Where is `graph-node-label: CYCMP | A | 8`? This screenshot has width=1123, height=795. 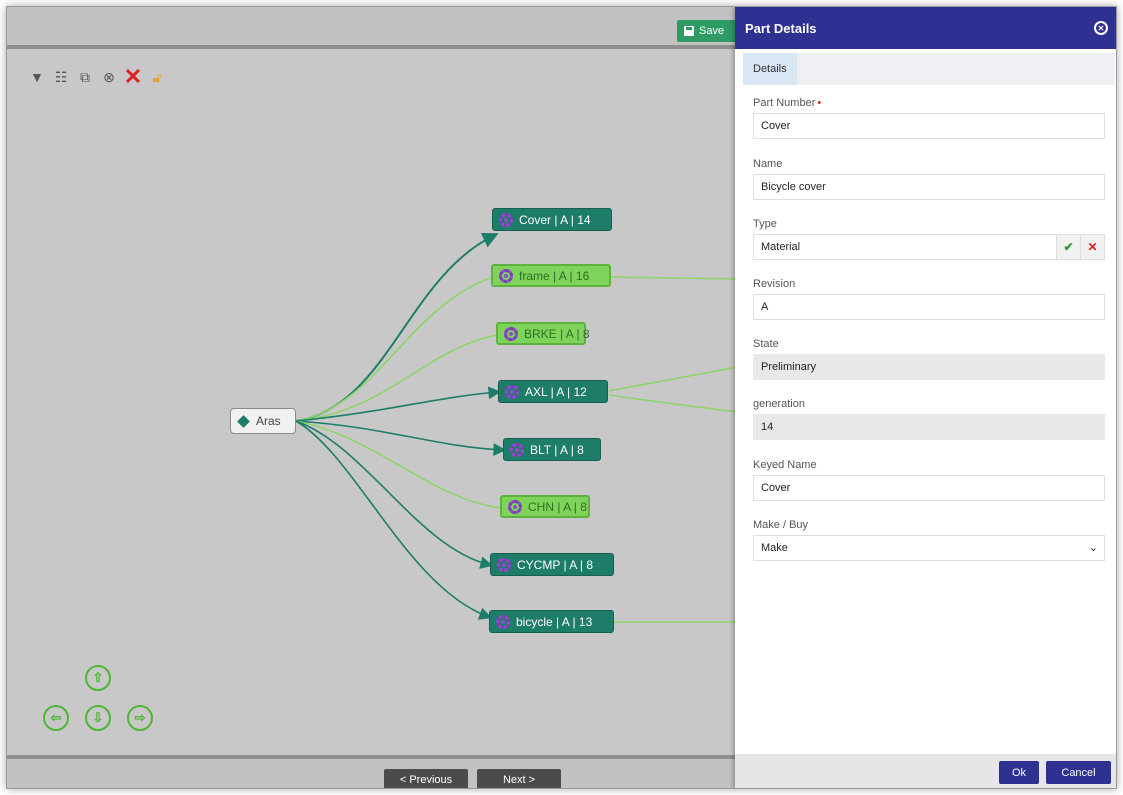
graph-node-label: CYCMP | A | 8 is located at coordinates (555, 564).